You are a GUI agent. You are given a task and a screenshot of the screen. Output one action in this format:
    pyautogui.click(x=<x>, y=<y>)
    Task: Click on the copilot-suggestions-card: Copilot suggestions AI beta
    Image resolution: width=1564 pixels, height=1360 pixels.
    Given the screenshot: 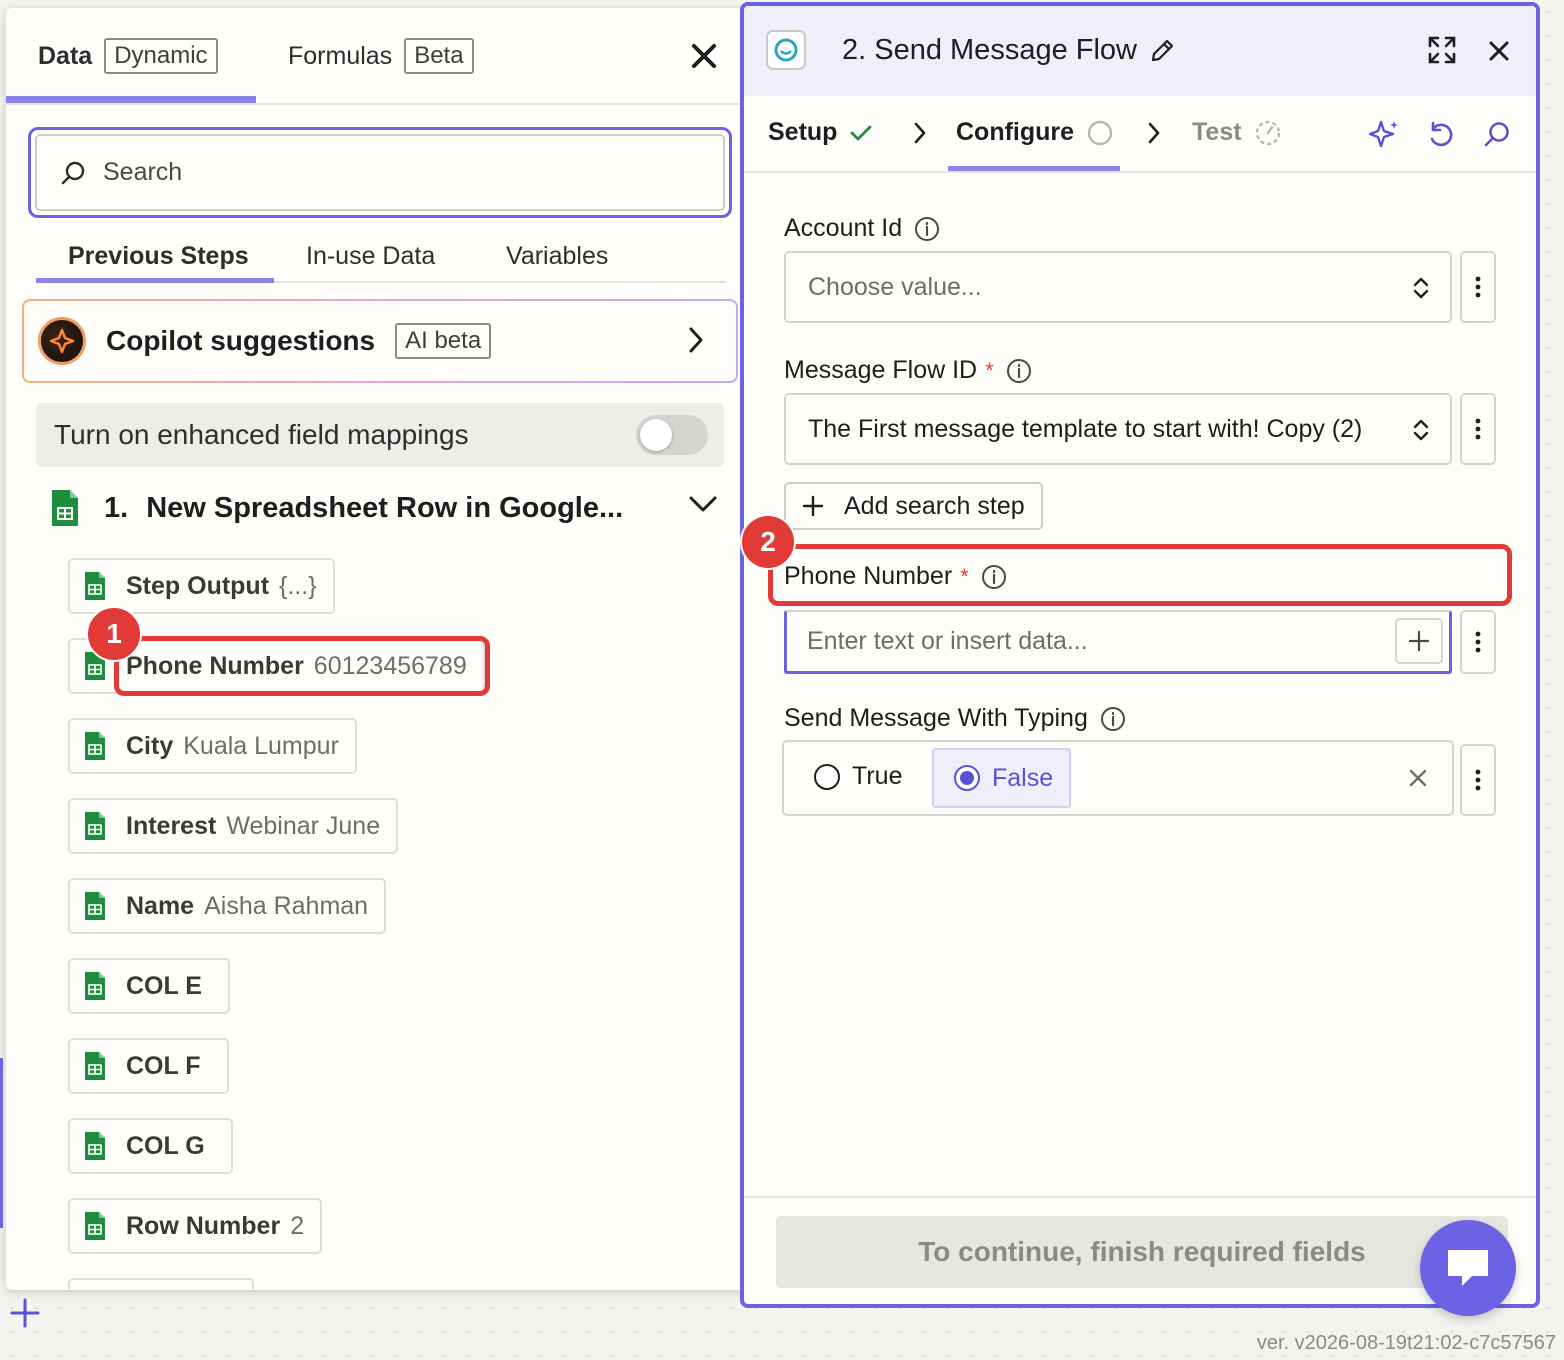 What is the action you would take?
    pyautogui.click(x=380, y=341)
    